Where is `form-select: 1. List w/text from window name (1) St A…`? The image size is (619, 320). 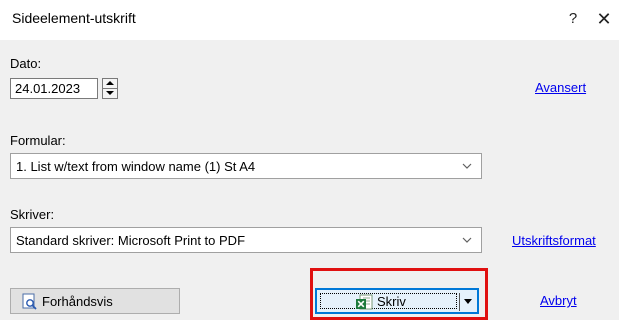
form-select: 1. List w/text from window name (1) St A… is located at coordinates (246, 166).